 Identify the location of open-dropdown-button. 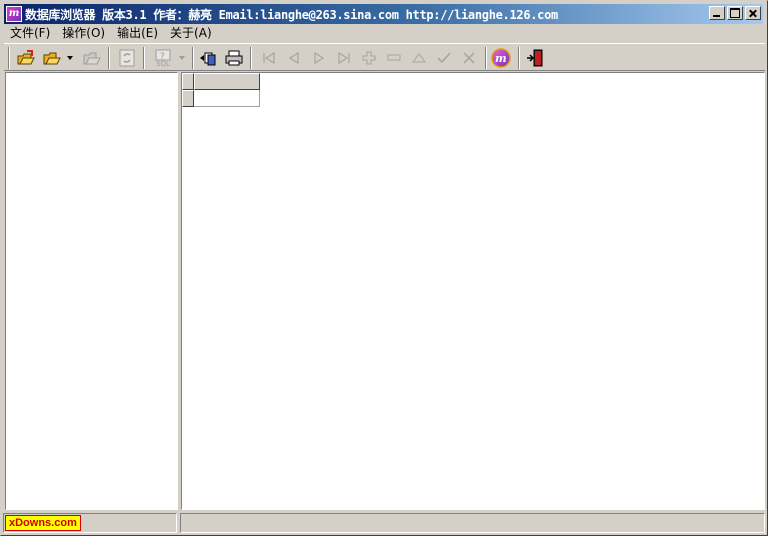
(70, 58).